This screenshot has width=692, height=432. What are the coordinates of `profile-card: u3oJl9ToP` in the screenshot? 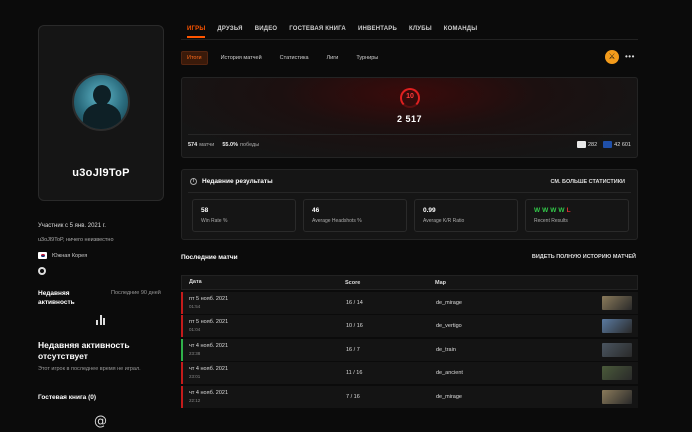 It's located at (101, 113).